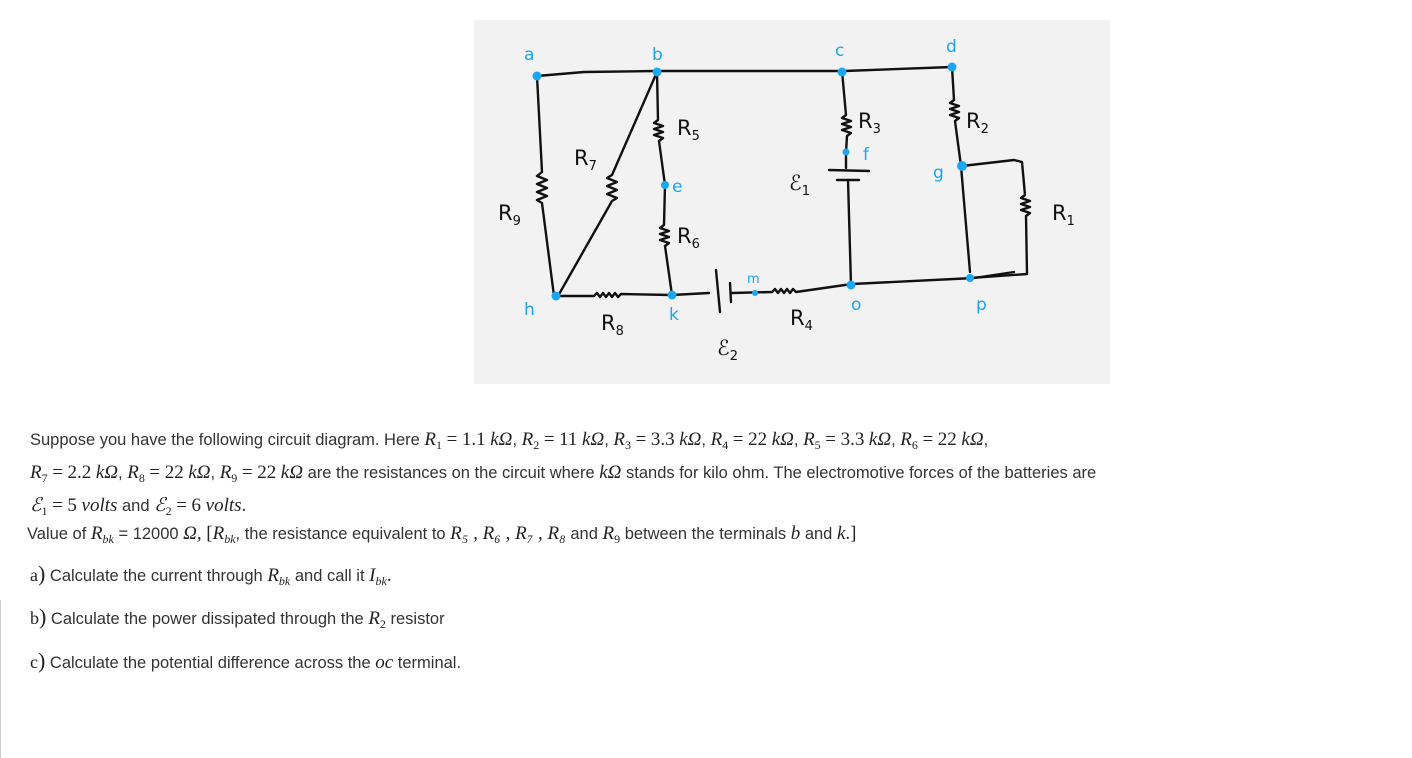 The image size is (1412, 758). What do you see at coordinates (962, 166) in the screenshot?
I see `node-g` at bounding box center [962, 166].